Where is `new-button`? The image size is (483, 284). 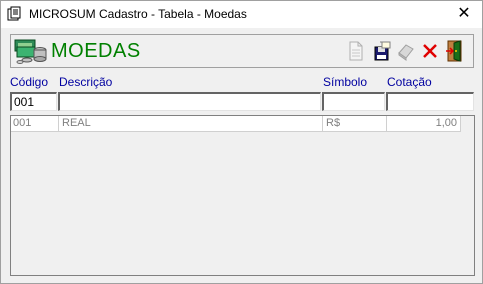
new-button is located at coordinates (356, 51).